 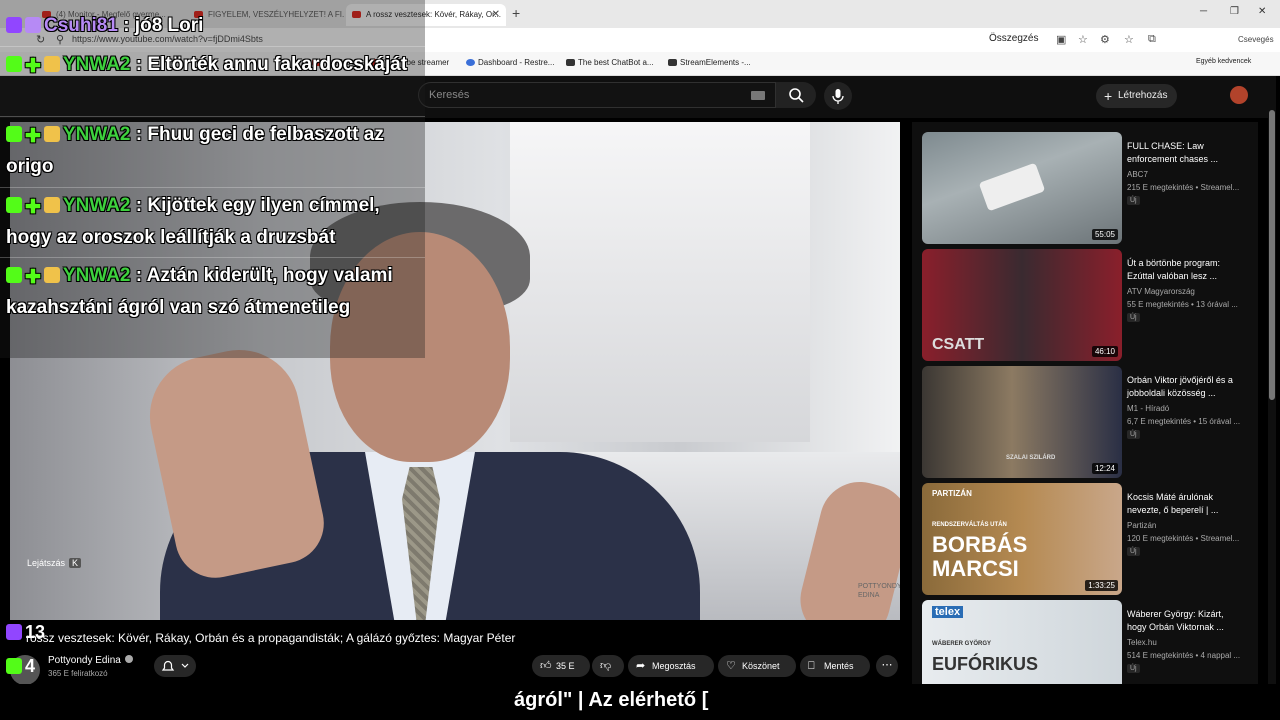 I want to click on recommendation-channel: Partizán, so click(x=1141, y=525).